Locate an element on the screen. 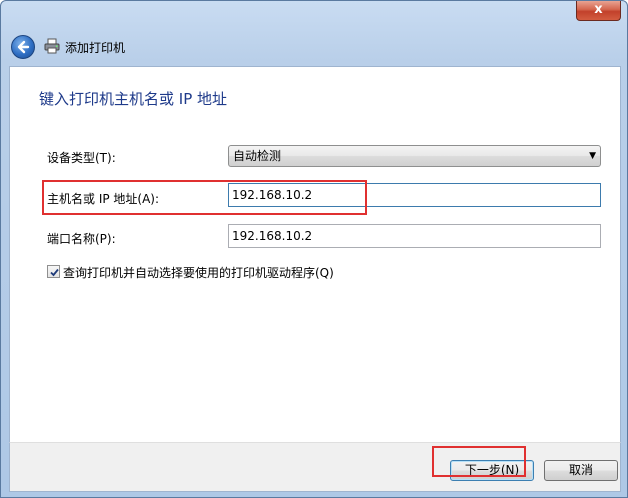 The image size is (628, 498). device-type-label: 设备类型(T): is located at coordinates (81, 158).